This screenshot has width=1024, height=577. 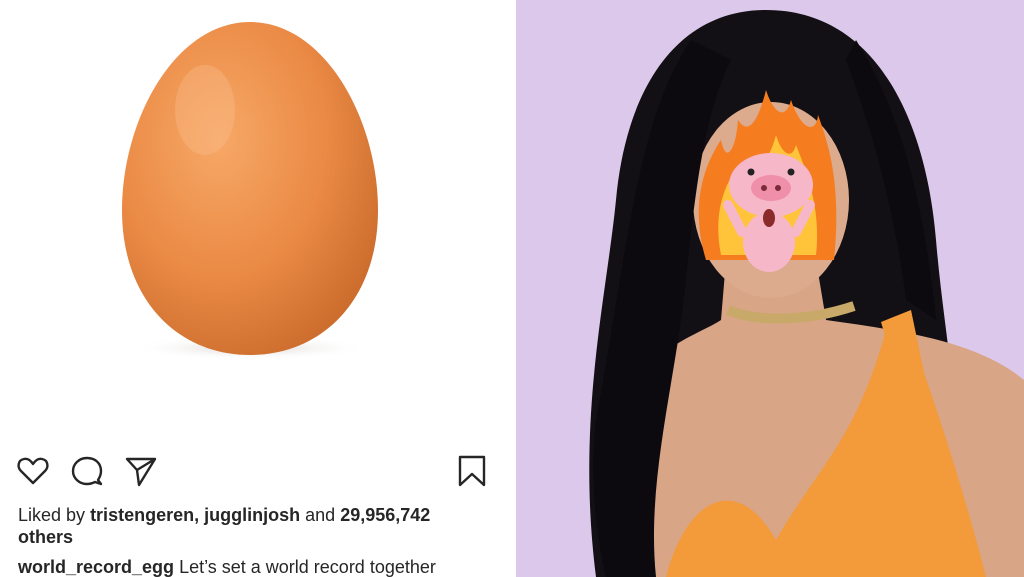 What do you see at coordinates (45, 537) in the screenshot?
I see `others-label: others` at bounding box center [45, 537].